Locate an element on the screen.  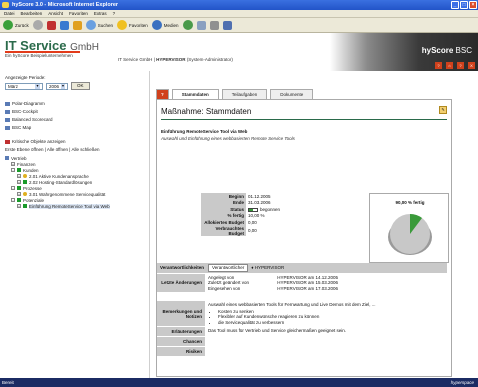
responsible-label: Verantwortlicher is located at coordinates (228, 268).